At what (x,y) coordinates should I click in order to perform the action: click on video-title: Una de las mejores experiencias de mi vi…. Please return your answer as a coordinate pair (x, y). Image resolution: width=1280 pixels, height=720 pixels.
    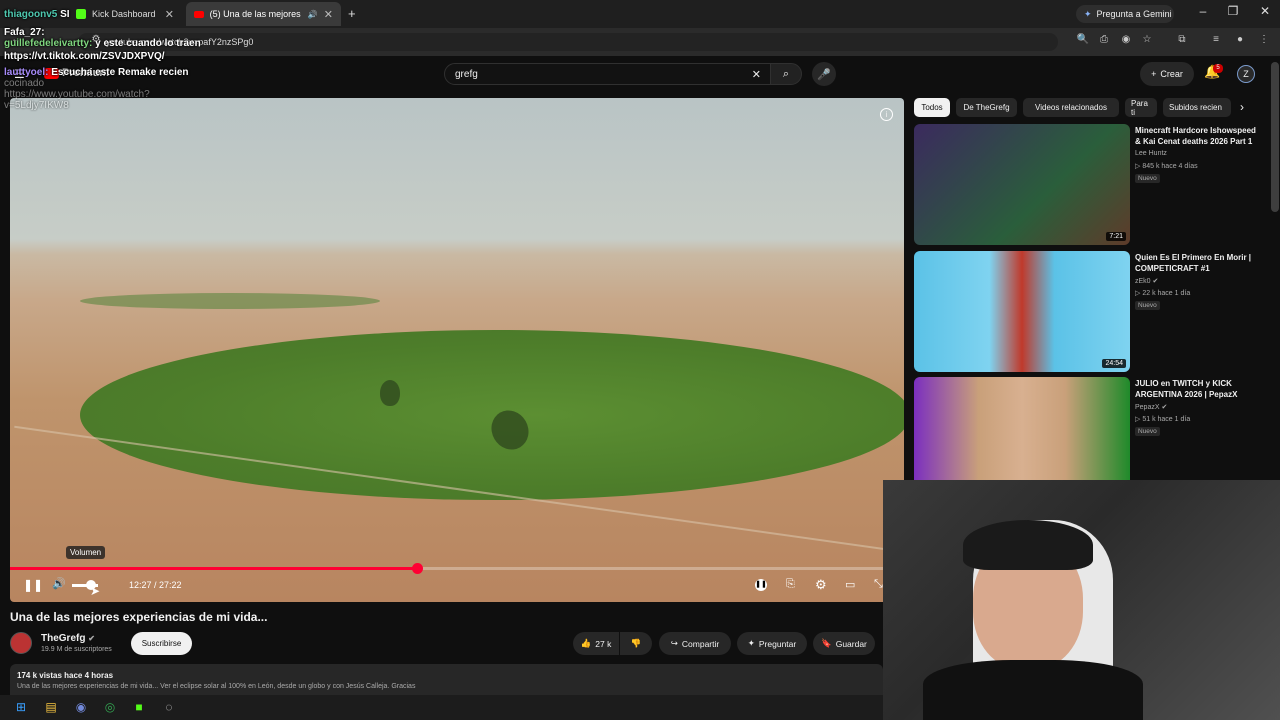
    Looking at the image, I should click on (139, 617).